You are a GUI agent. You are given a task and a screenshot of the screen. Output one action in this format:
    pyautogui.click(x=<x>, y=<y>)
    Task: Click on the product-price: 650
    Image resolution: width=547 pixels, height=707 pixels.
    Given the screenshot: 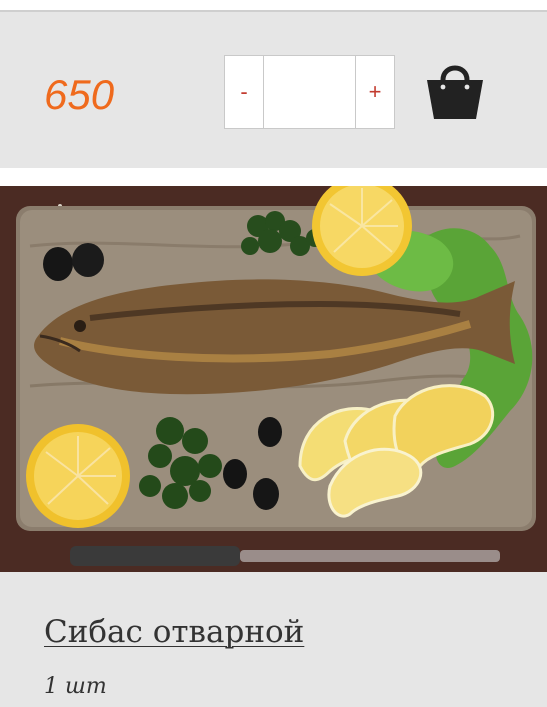 What is the action you would take?
    pyautogui.click(x=79, y=94)
    